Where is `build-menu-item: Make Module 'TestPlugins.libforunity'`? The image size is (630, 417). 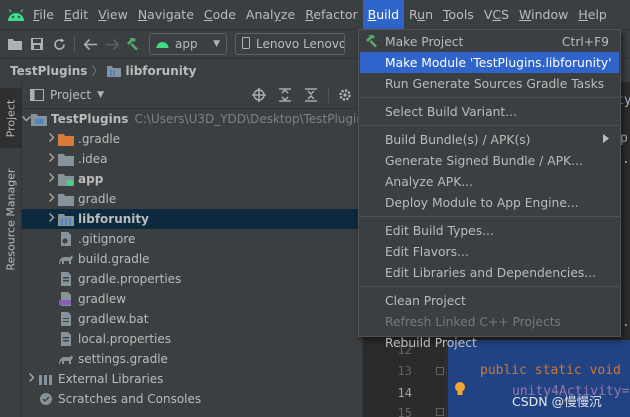 build-menu-item: Make Module 'TestPlugins.libforunity' is located at coordinates (489, 62).